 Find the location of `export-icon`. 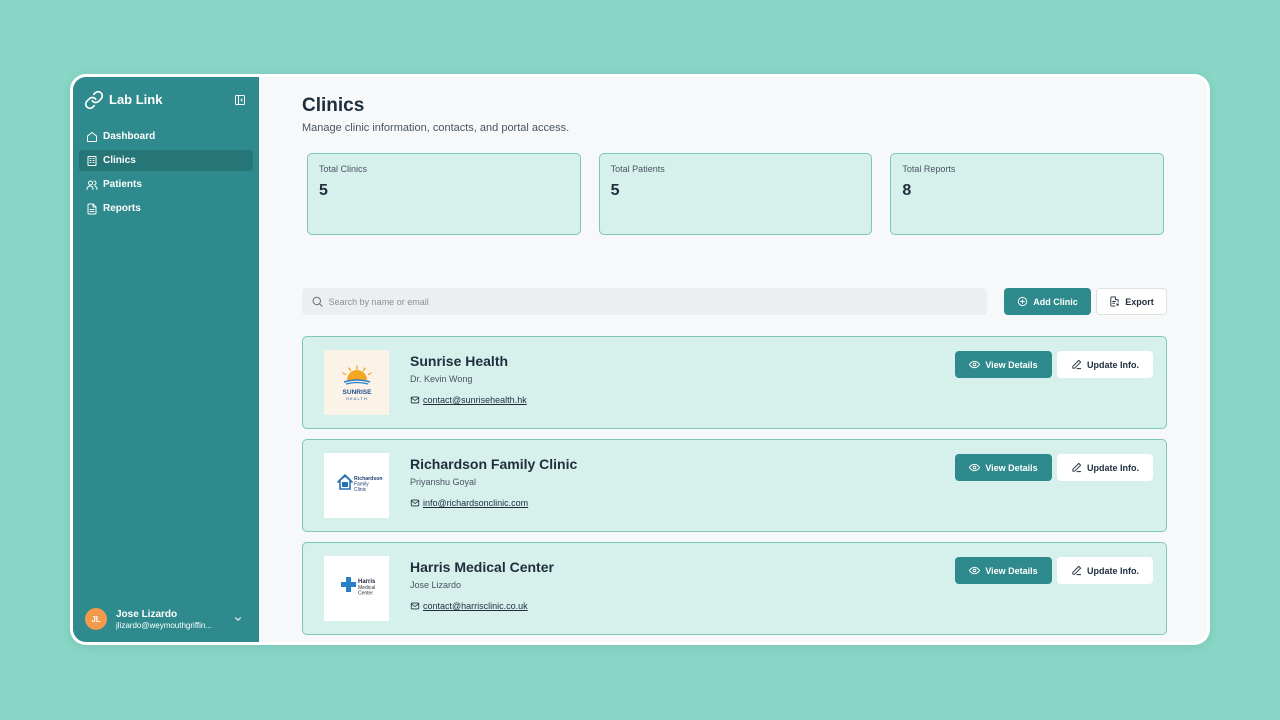

export-icon is located at coordinates (1114, 301).